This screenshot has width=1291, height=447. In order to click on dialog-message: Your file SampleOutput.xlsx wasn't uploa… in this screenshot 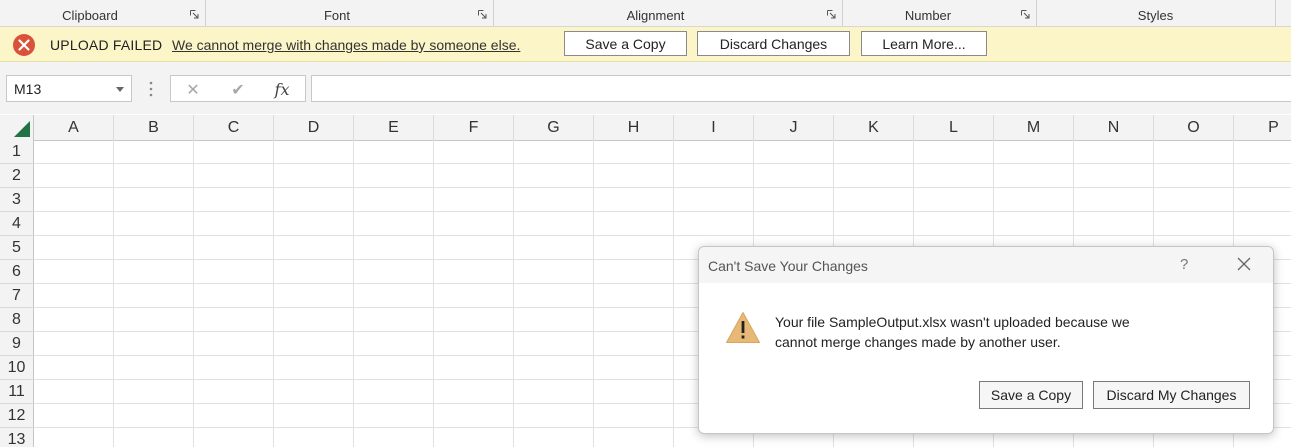, I will do `click(952, 332)`.